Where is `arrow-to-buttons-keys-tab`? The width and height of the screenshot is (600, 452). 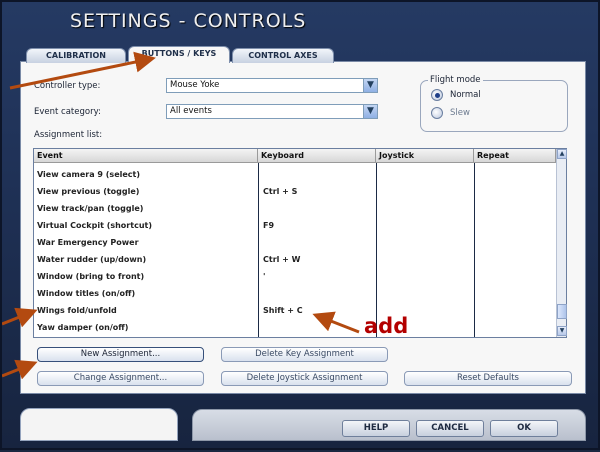 arrow-to-buttons-keys-tab is located at coordinates (82, 70).